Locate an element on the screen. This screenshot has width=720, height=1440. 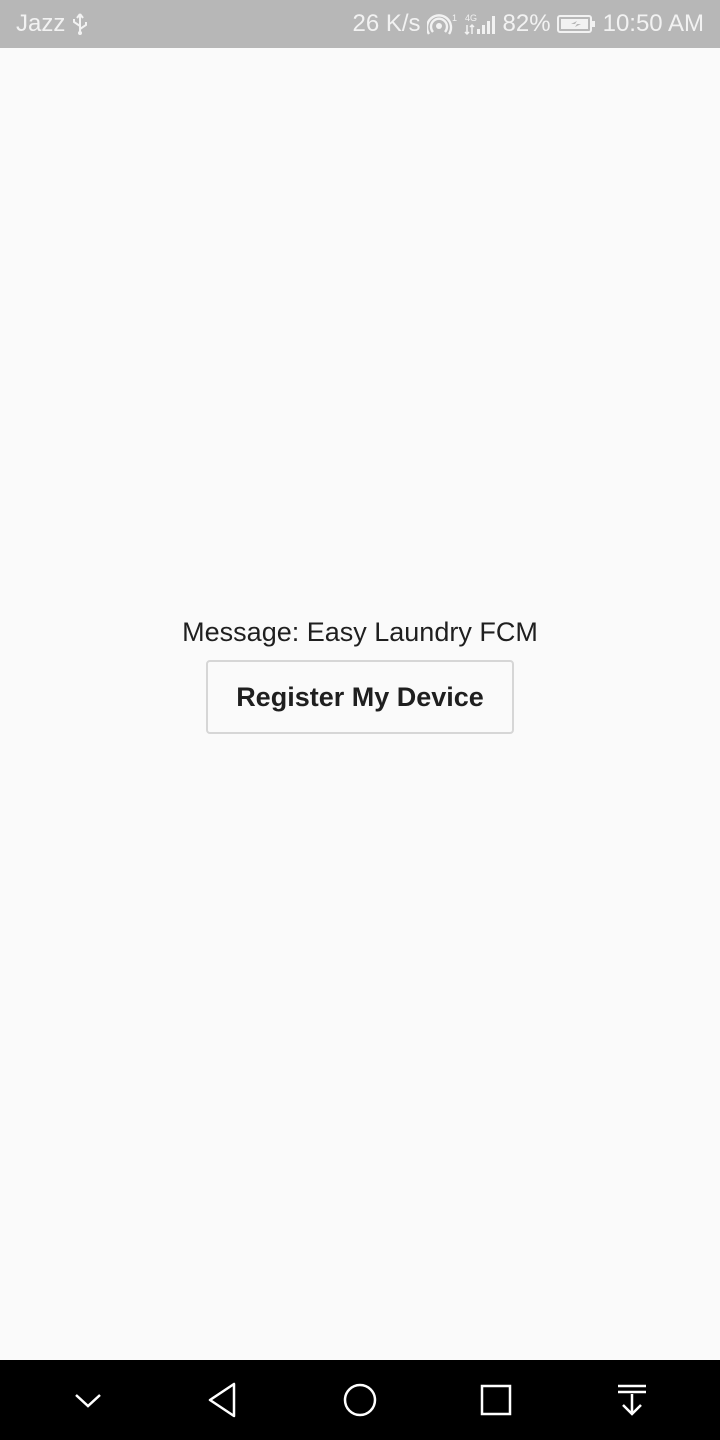
message-text: Message: Easy Laundry FCM is located at coordinates (360, 632).